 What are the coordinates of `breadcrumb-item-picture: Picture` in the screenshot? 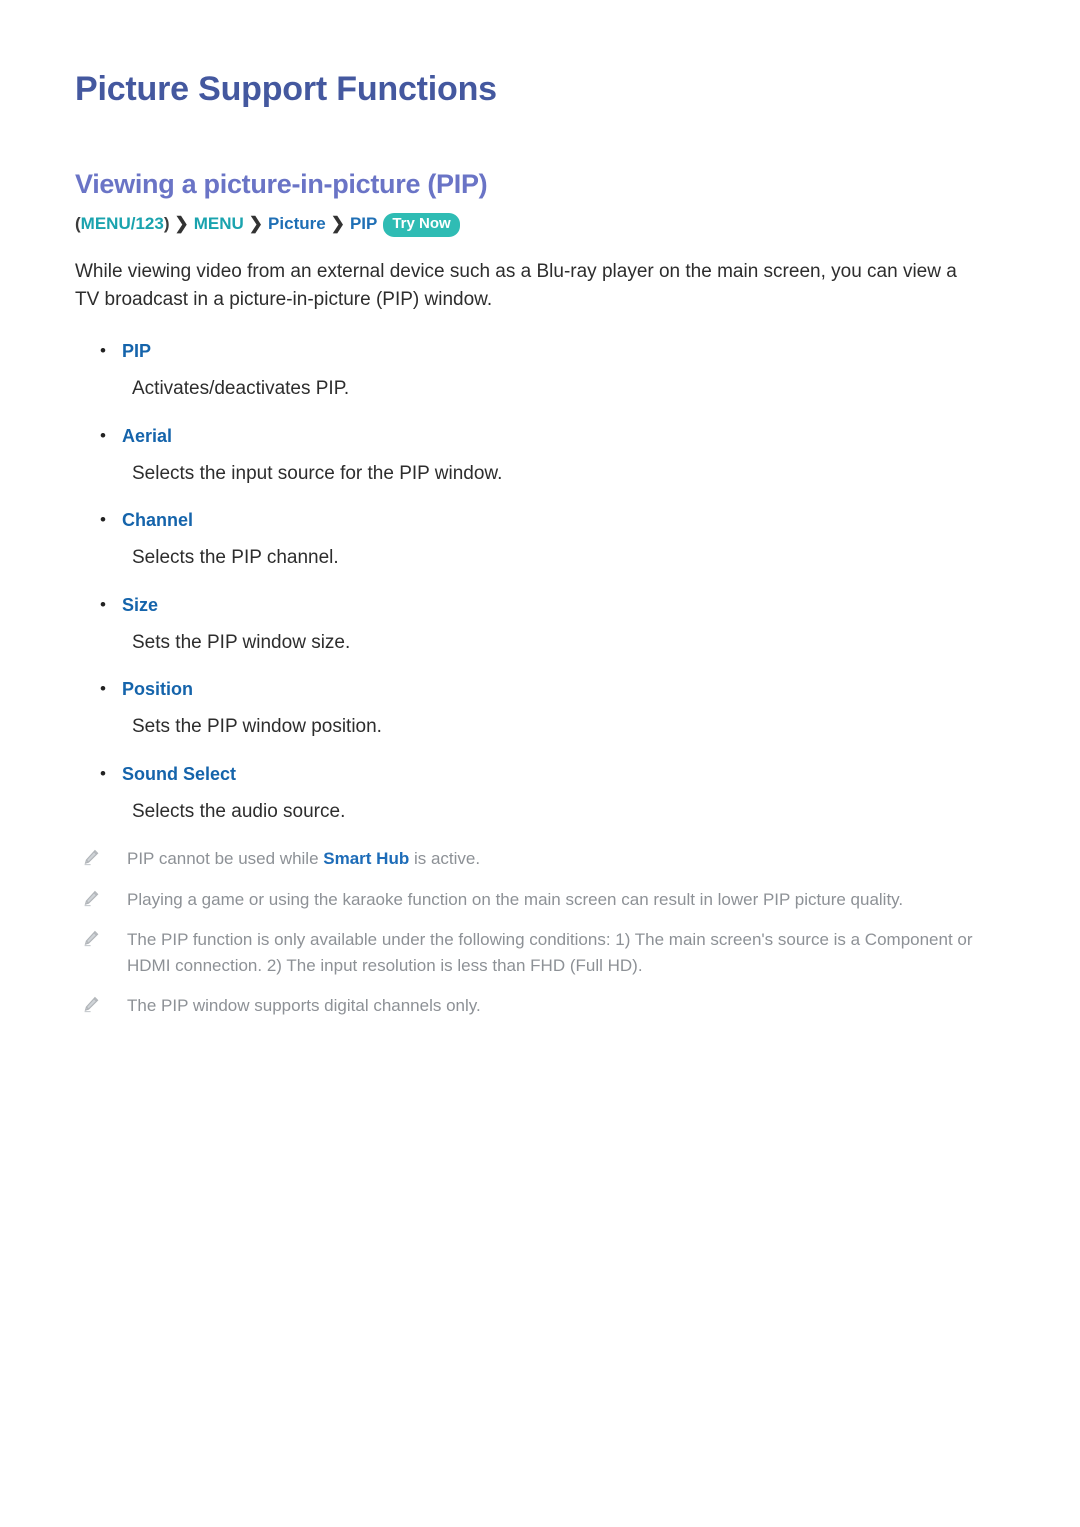 It's located at (297, 223).